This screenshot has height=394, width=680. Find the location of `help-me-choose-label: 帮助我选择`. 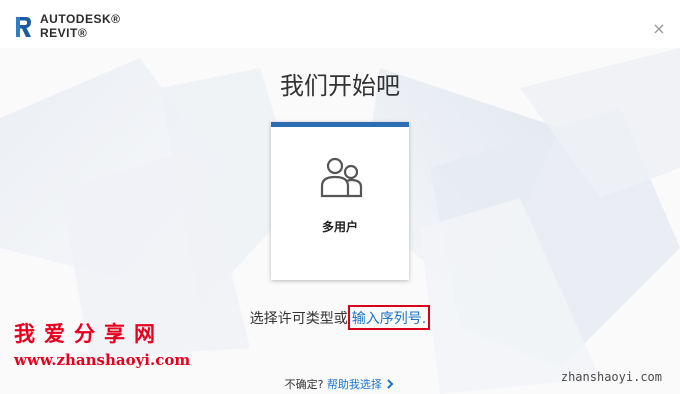

help-me-choose-label: 帮助我选择 is located at coordinates (354, 384).